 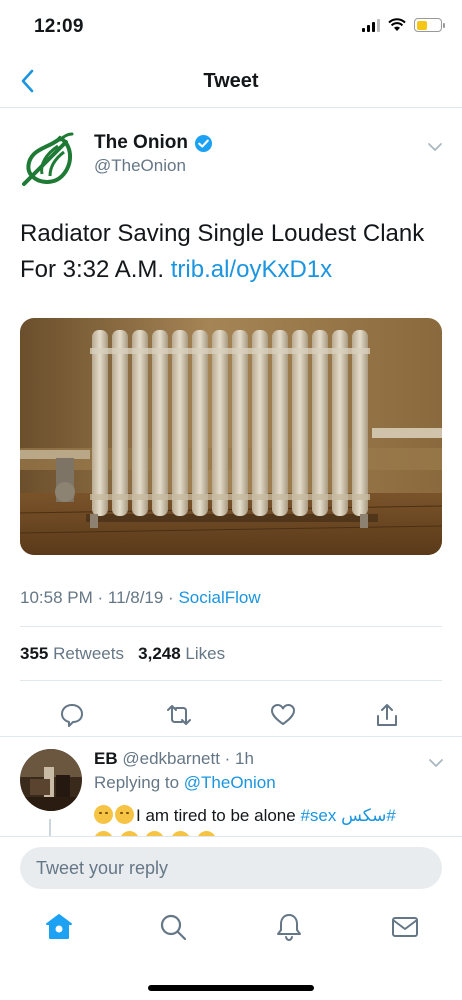 I want to click on reply-input, so click(x=231, y=868).